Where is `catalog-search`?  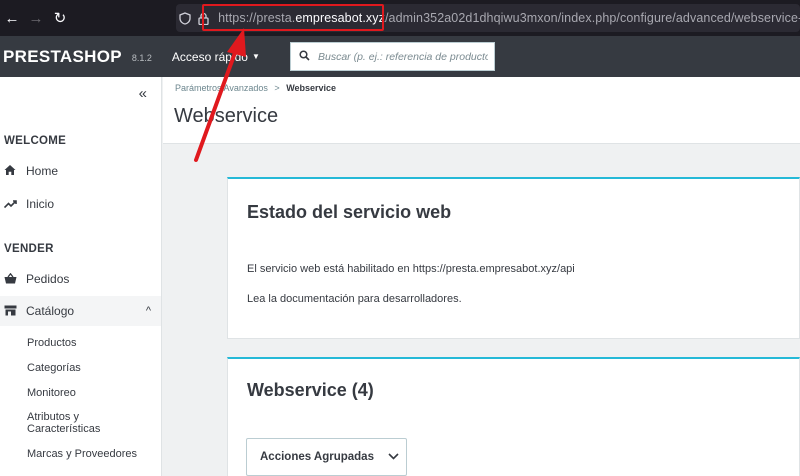
catalog-search is located at coordinates (392, 56).